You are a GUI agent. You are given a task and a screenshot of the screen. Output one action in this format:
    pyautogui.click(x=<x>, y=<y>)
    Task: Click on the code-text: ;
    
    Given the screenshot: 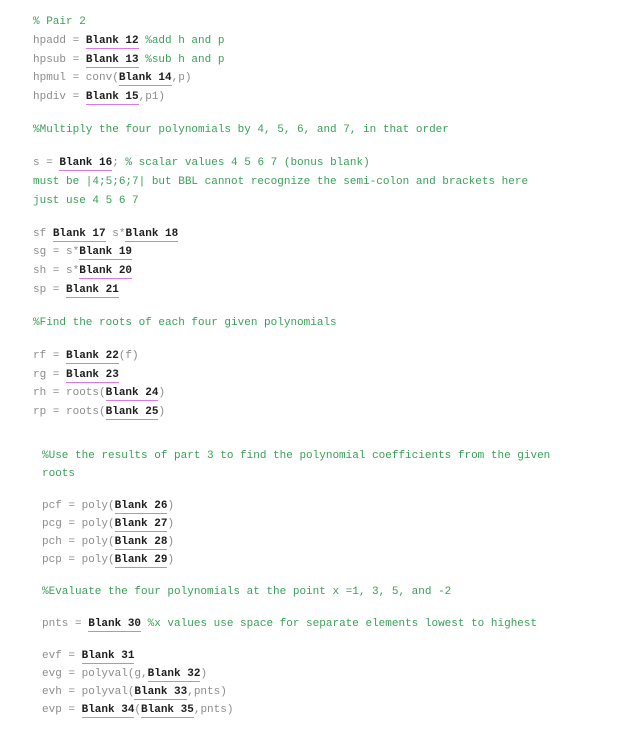 What is the action you would take?
    pyautogui.click(x=115, y=163)
    